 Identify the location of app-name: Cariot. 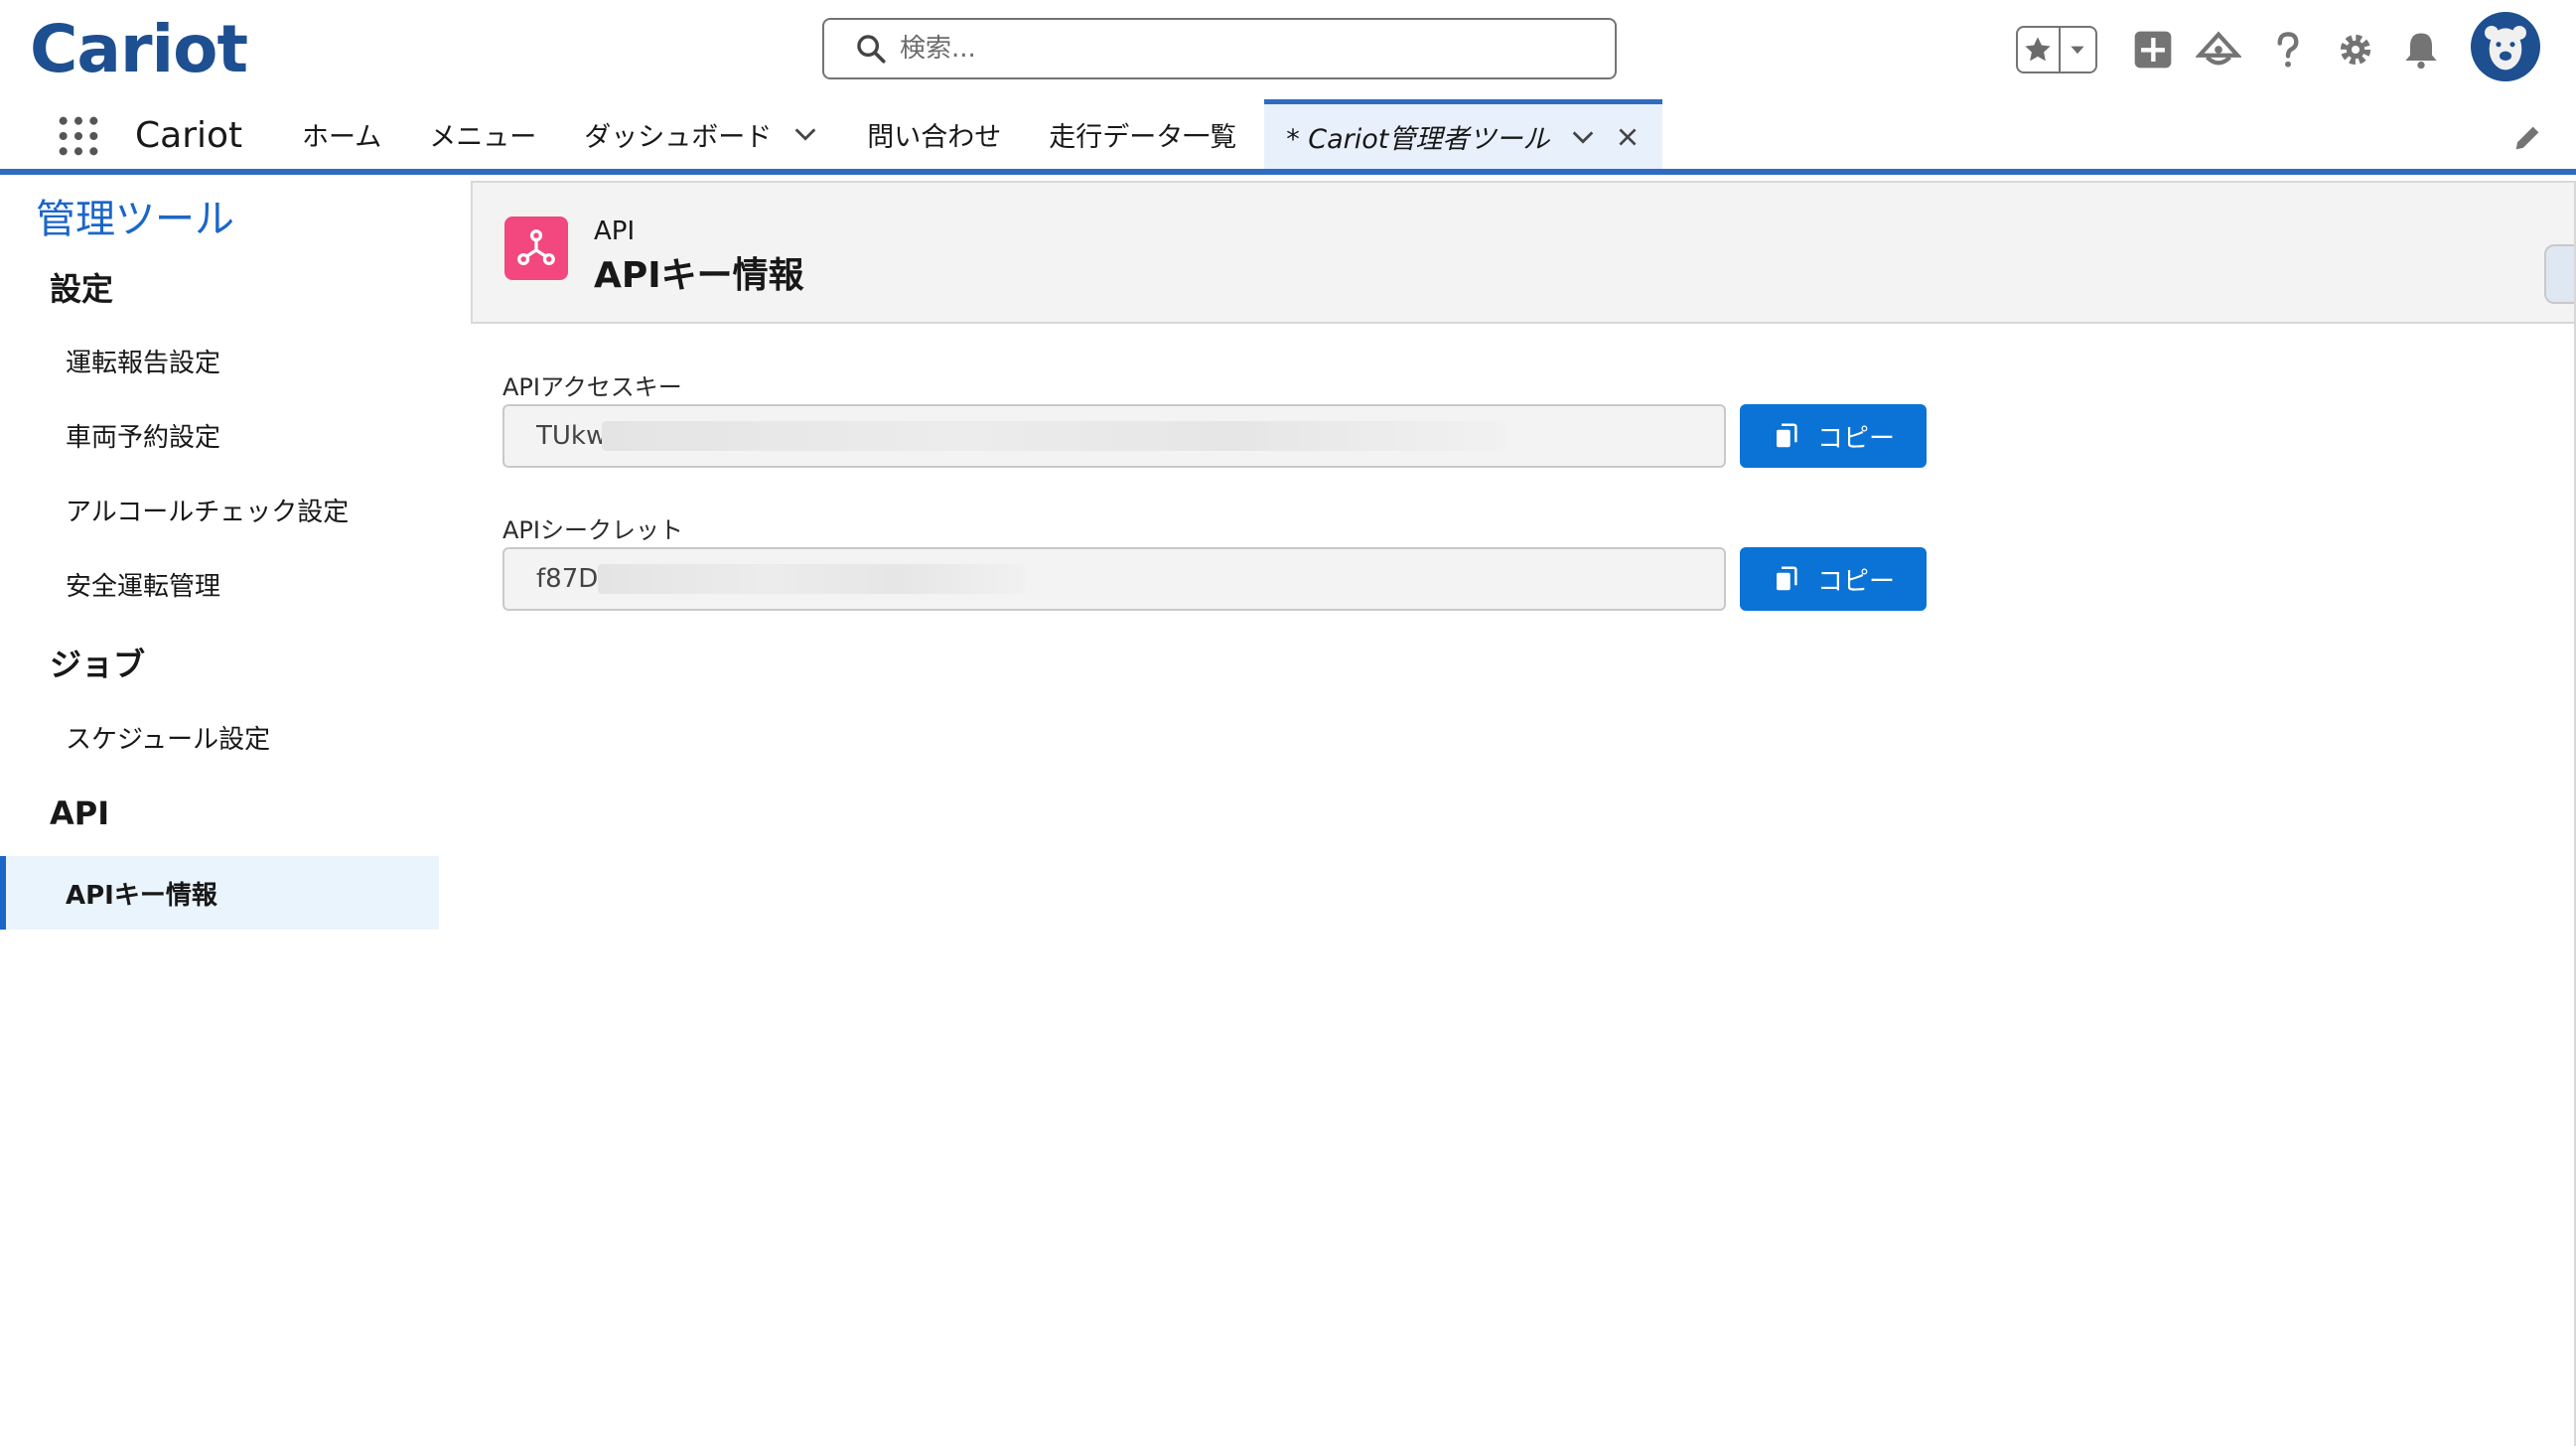
(189, 135).